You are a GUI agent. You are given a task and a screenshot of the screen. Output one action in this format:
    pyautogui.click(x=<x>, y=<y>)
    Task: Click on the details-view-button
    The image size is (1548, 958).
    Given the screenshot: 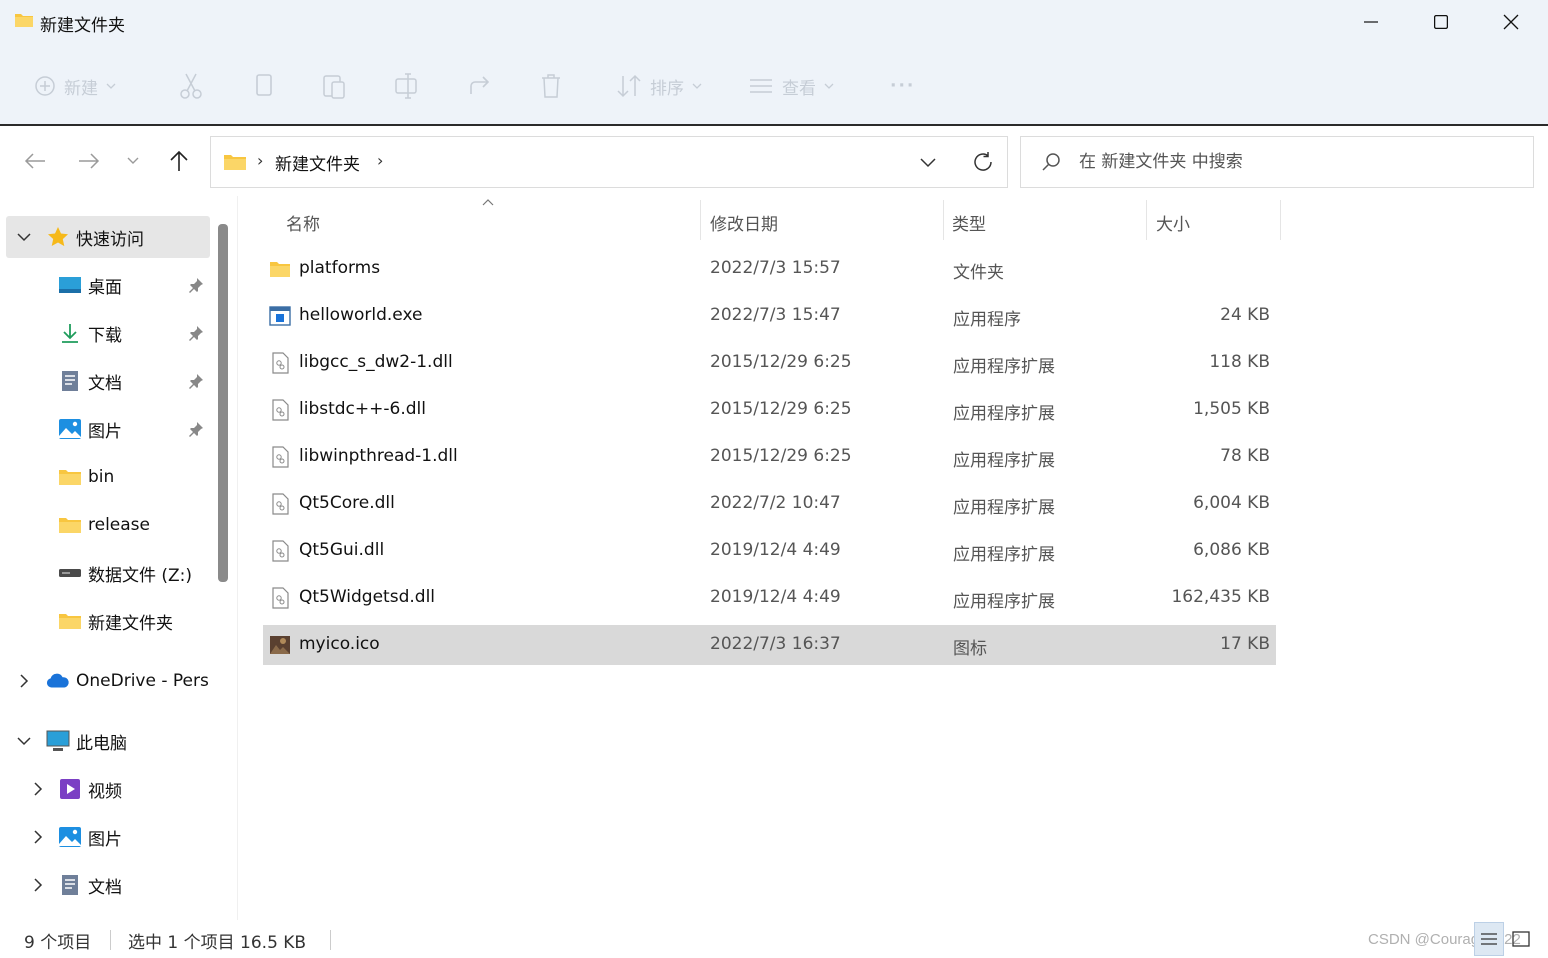 What is the action you would take?
    pyautogui.click(x=1489, y=939)
    